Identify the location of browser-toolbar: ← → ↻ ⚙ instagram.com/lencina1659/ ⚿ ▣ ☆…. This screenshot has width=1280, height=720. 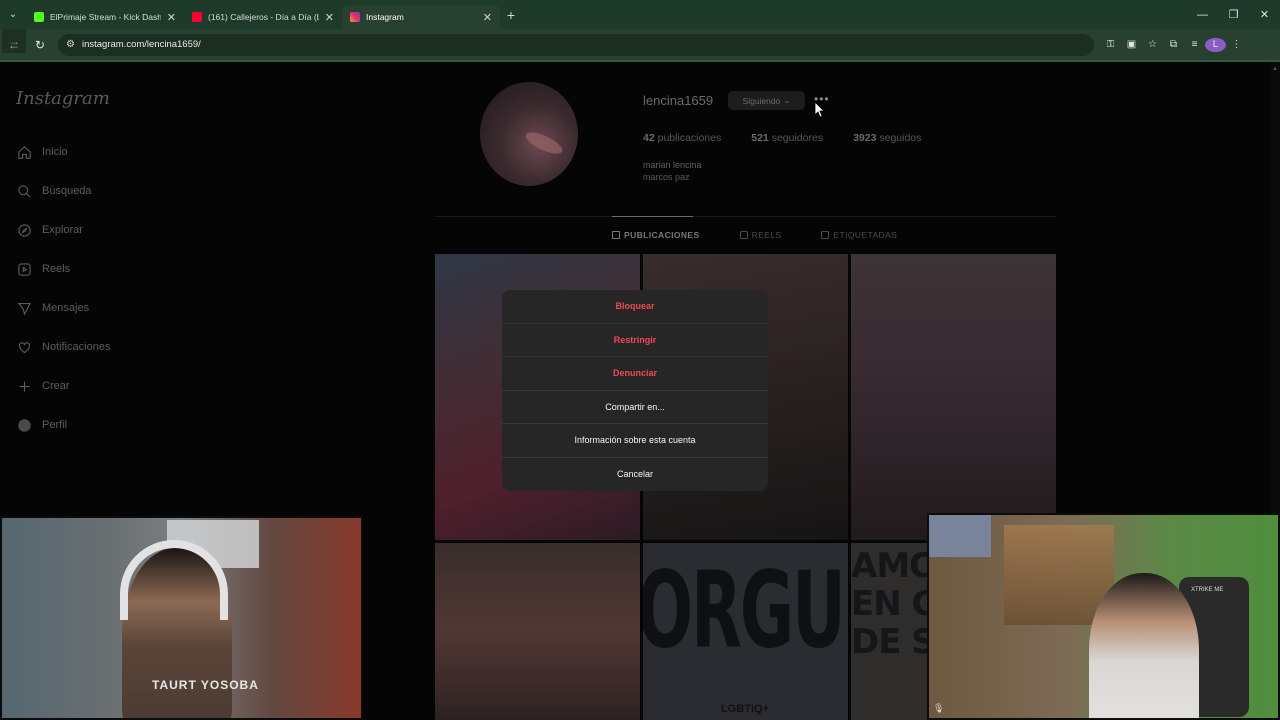
(640, 44).